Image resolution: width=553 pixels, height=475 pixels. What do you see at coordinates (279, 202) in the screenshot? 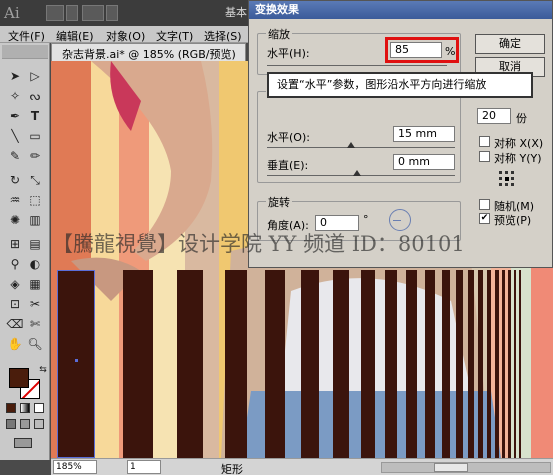
I see `rotate-group-title: 旋转` at bounding box center [279, 202].